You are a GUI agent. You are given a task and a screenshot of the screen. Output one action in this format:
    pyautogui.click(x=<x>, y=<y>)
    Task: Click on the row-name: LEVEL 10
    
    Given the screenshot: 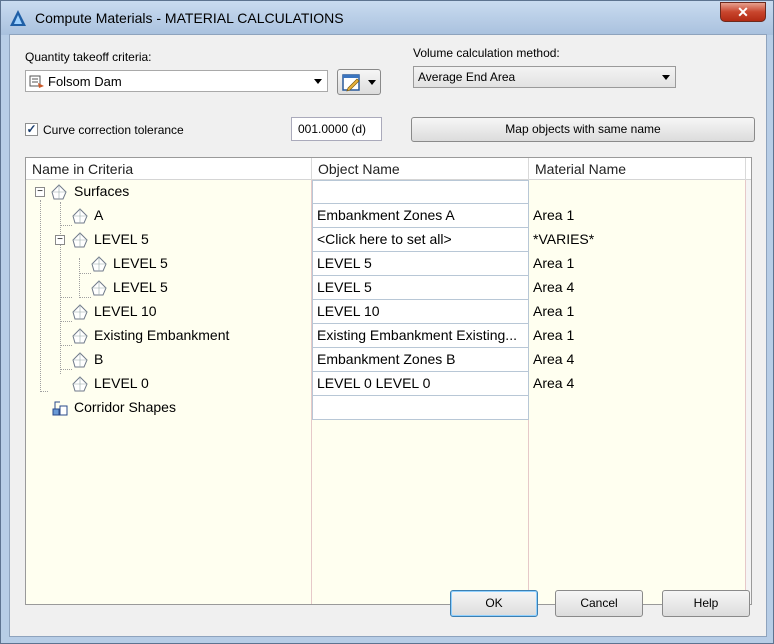 What is the action you would take?
    pyautogui.click(x=125, y=311)
    